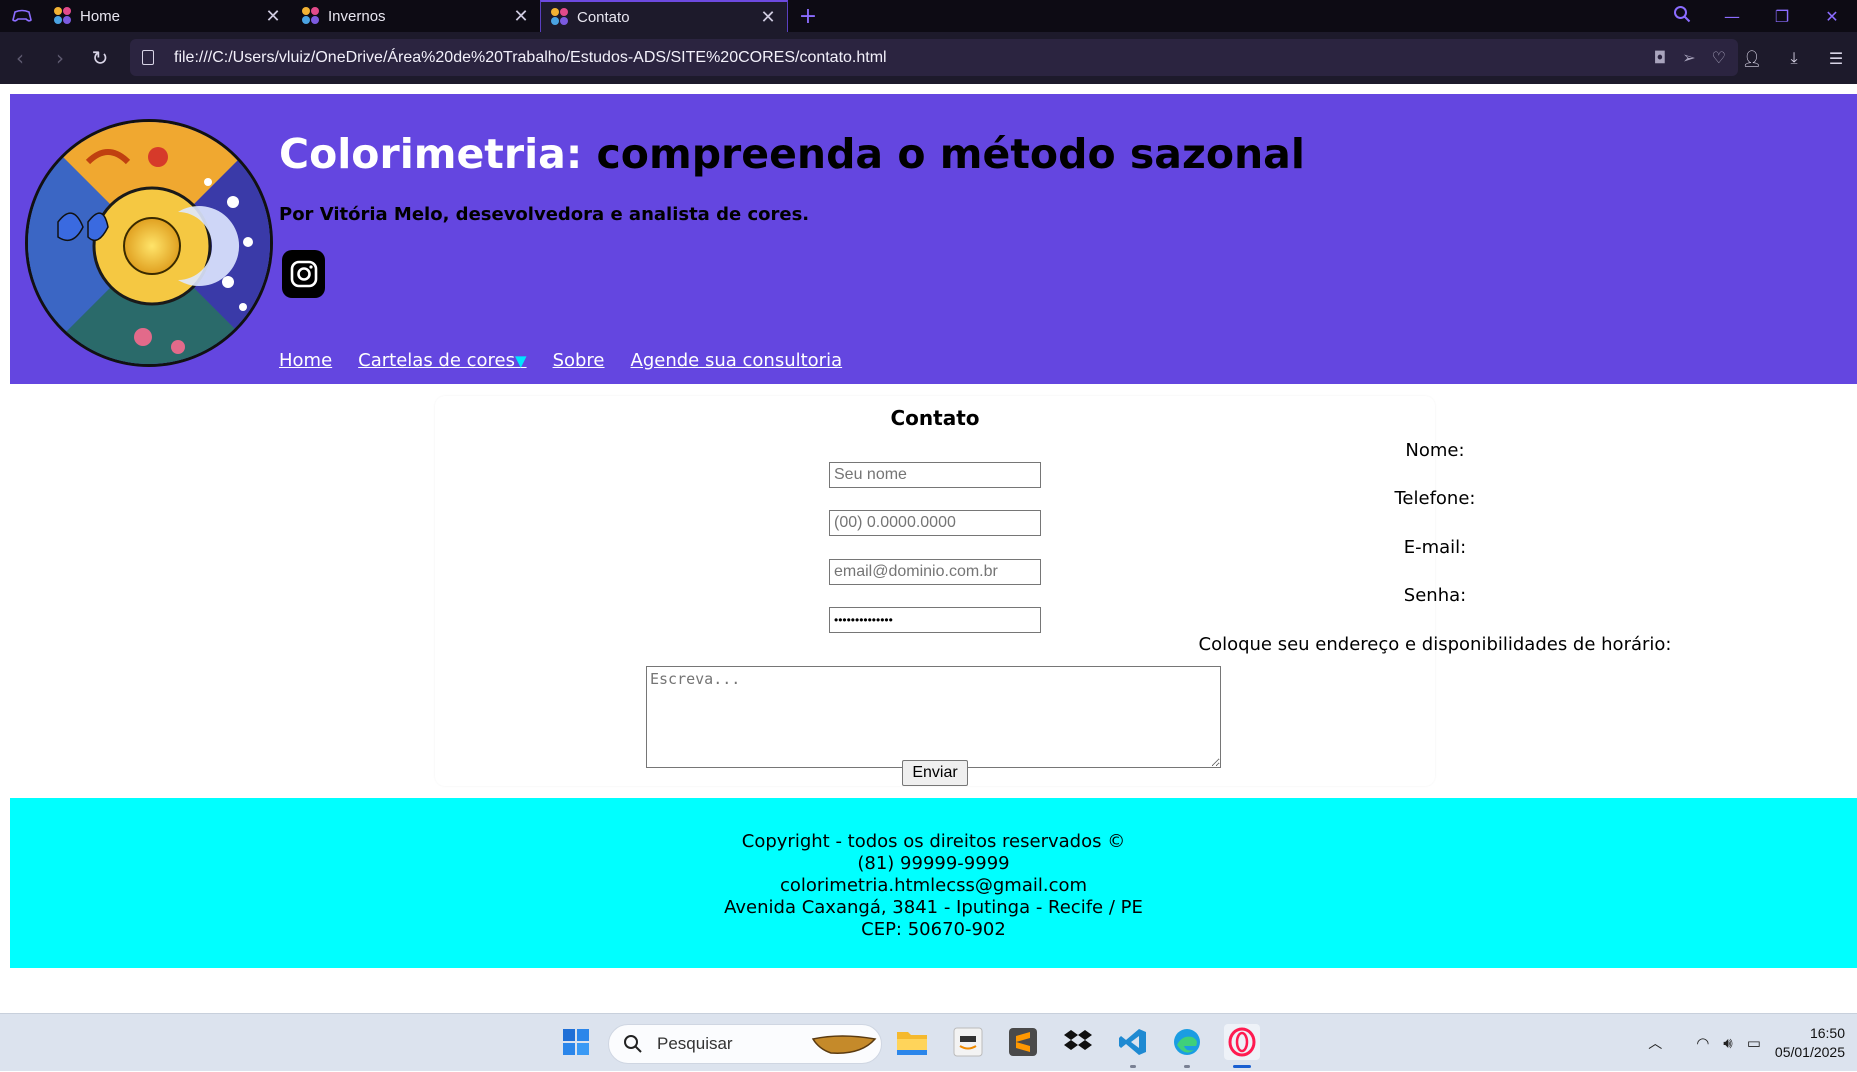 This screenshot has height=1072, width=1857. What do you see at coordinates (1655, 1043) in the screenshot?
I see `chevron-up-icon: ︿` at bounding box center [1655, 1043].